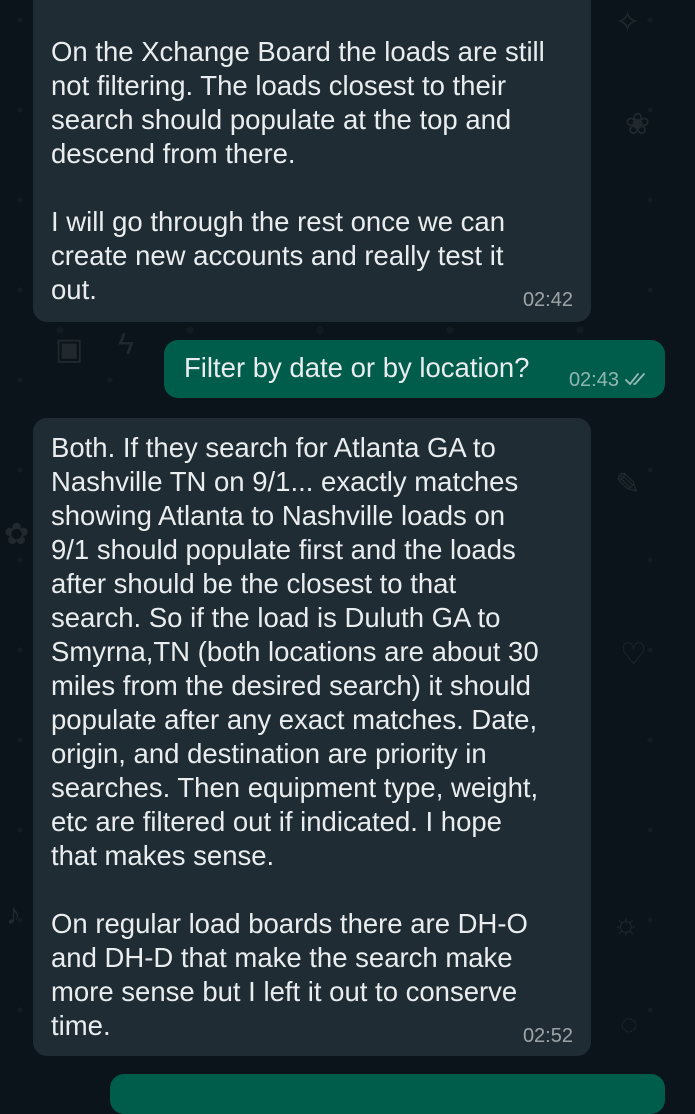 This screenshot has width=695, height=1114. What do you see at coordinates (628, 22) in the screenshot?
I see `doodle-star-icon: ✧` at bounding box center [628, 22].